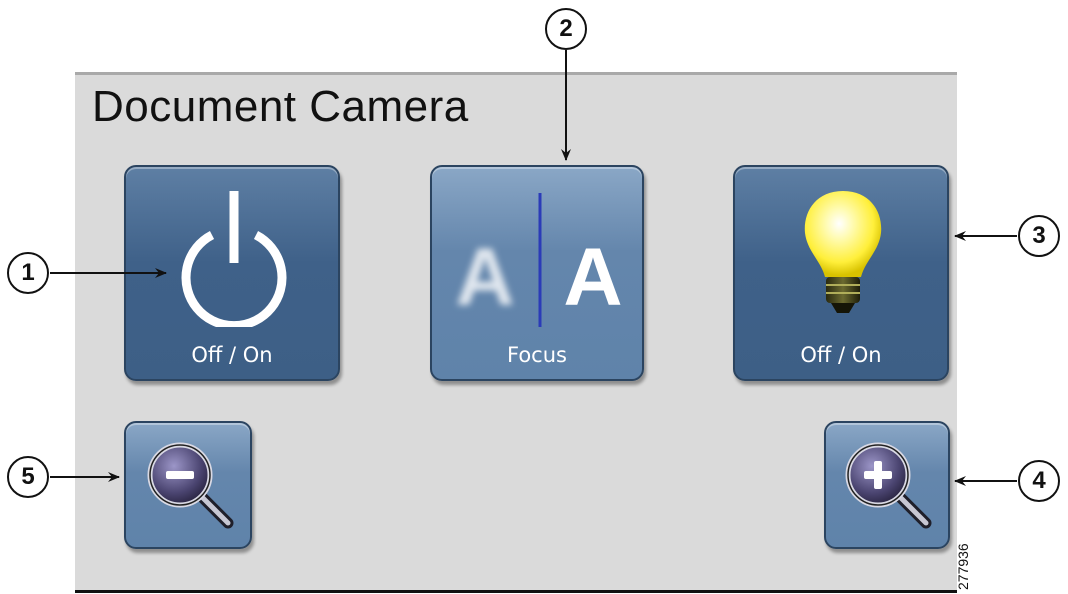 This screenshot has height=594, width=1068. What do you see at coordinates (1039, 236) in the screenshot?
I see `callout-3: 3` at bounding box center [1039, 236].